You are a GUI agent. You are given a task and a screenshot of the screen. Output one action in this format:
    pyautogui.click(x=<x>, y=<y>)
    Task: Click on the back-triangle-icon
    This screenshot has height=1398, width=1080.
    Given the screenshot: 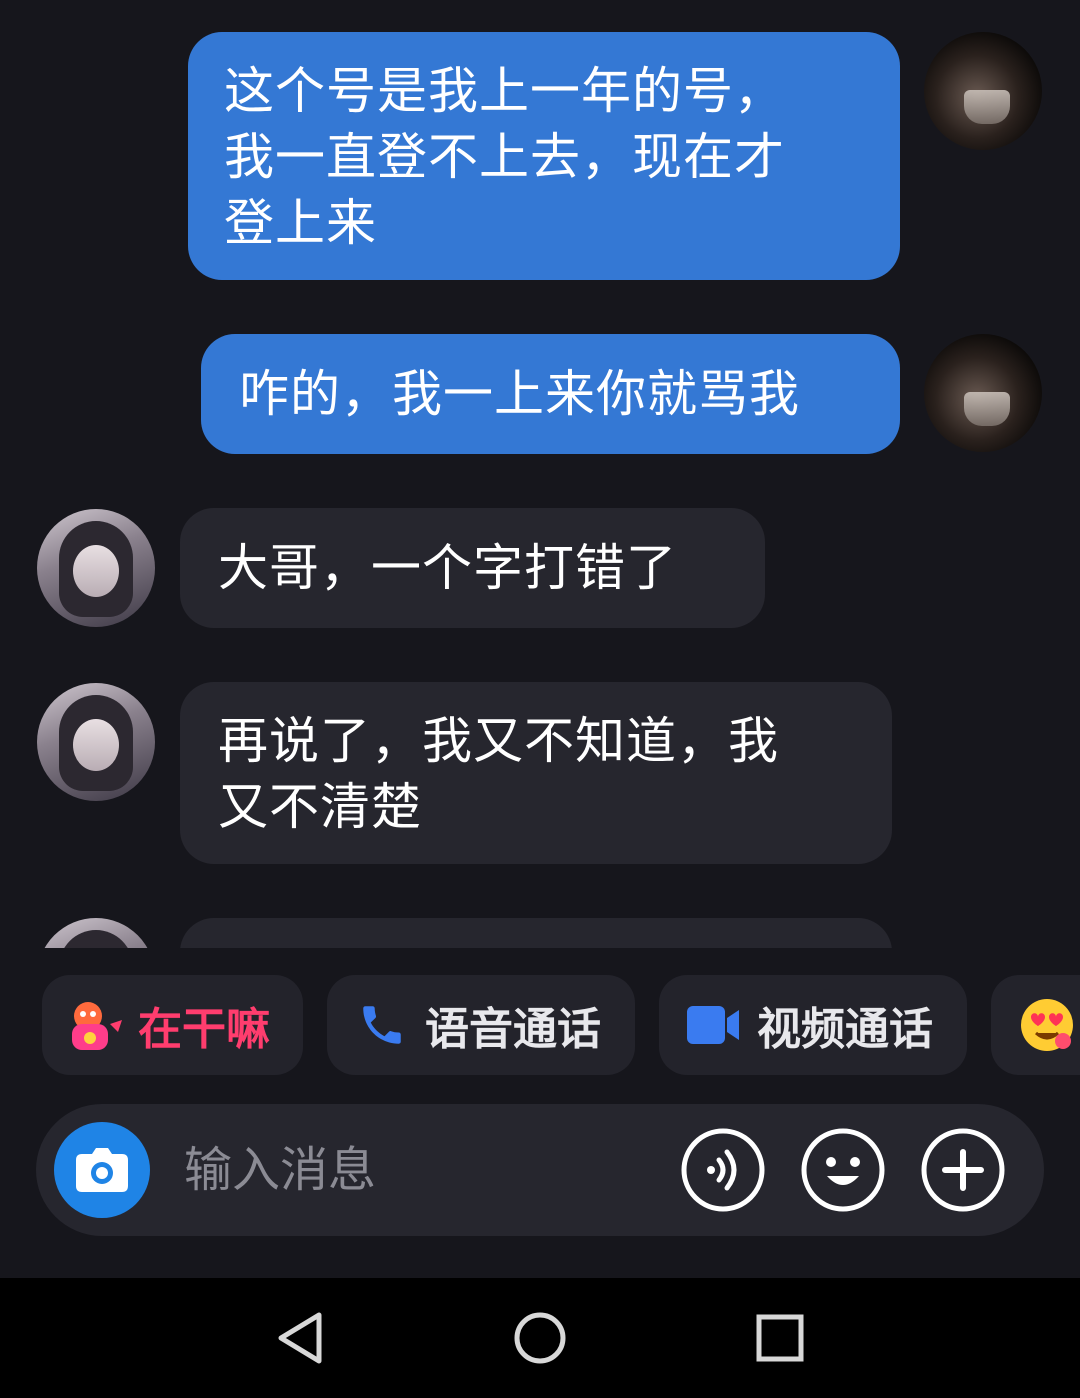 What is the action you would take?
    pyautogui.click(x=300, y=1338)
    